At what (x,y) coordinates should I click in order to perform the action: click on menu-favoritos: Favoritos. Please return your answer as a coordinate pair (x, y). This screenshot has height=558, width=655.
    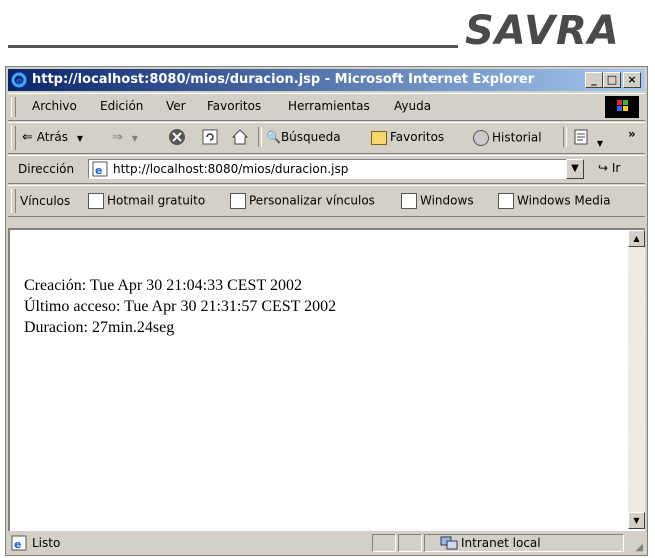
    Looking at the image, I should click on (234, 106).